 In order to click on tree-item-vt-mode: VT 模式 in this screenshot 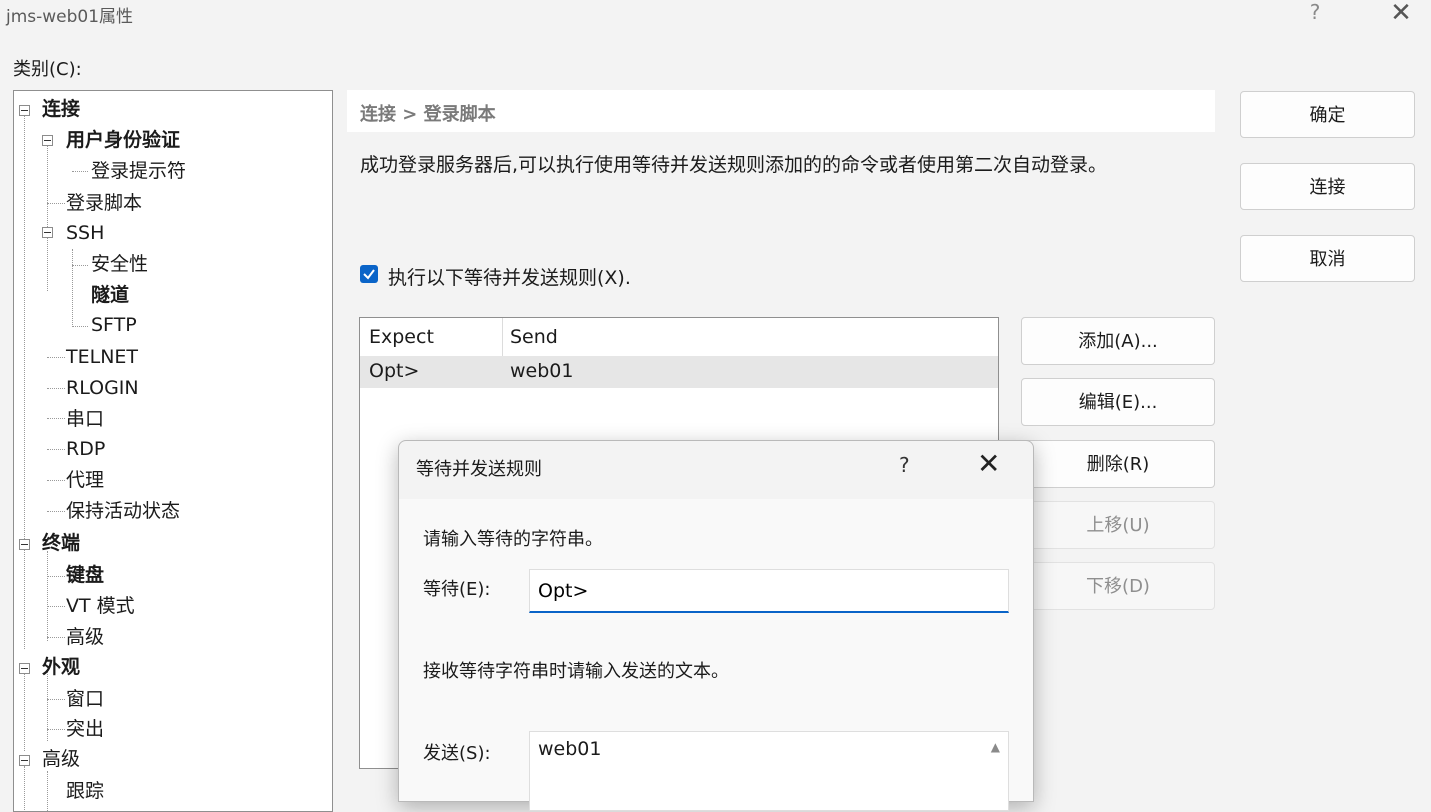, I will do `click(100, 606)`.